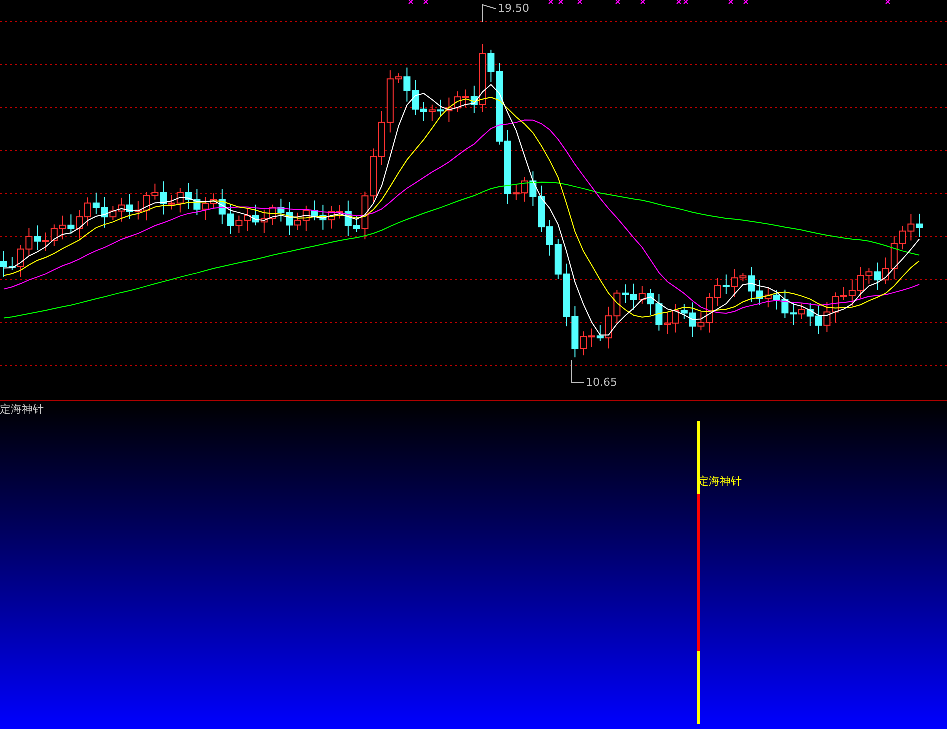 Image resolution: width=947 pixels, height=729 pixels. What do you see at coordinates (22, 409) in the screenshot?
I see `indicator-title: 定海神针` at bounding box center [22, 409].